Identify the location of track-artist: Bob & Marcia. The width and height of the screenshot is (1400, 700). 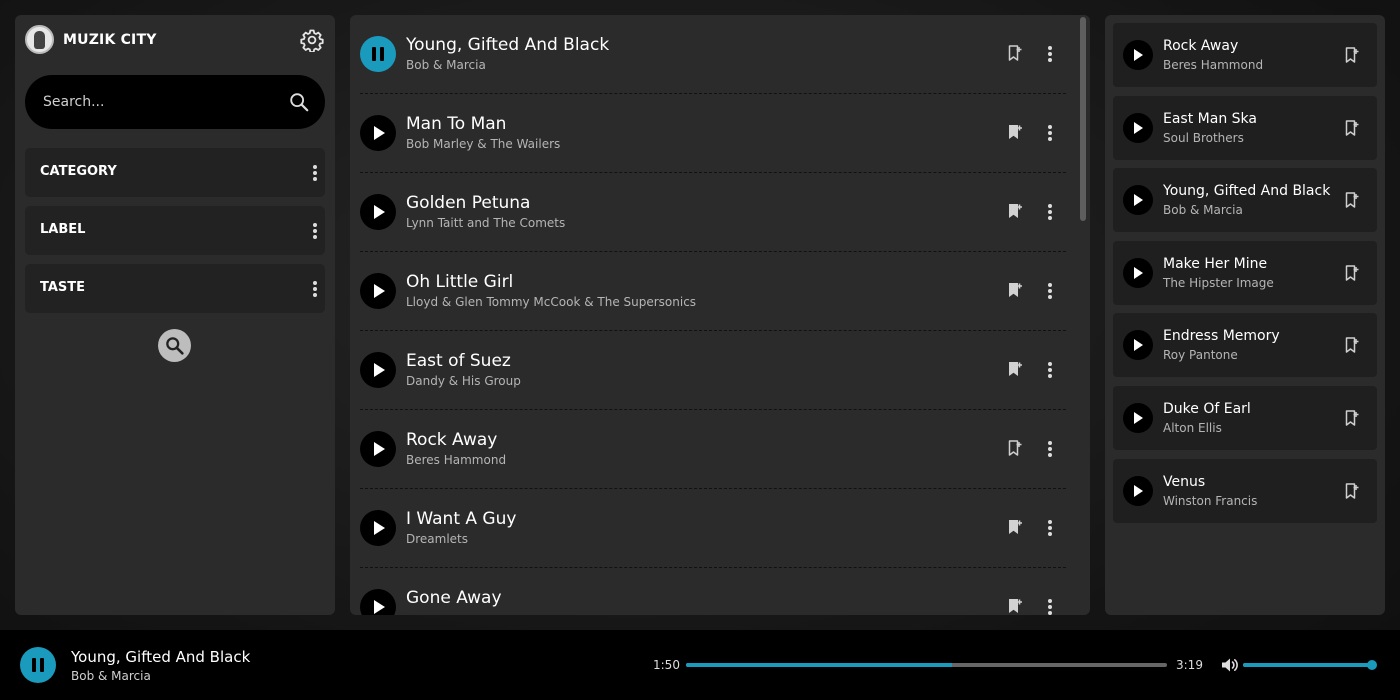
(446, 65).